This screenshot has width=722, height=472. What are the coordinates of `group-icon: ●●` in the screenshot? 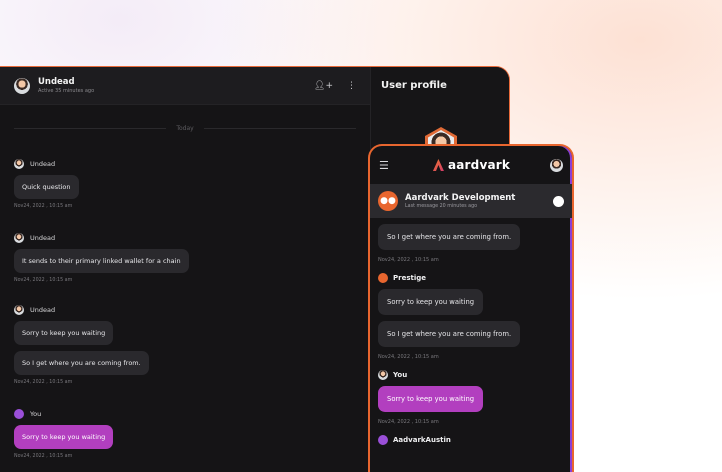 It's located at (388, 201).